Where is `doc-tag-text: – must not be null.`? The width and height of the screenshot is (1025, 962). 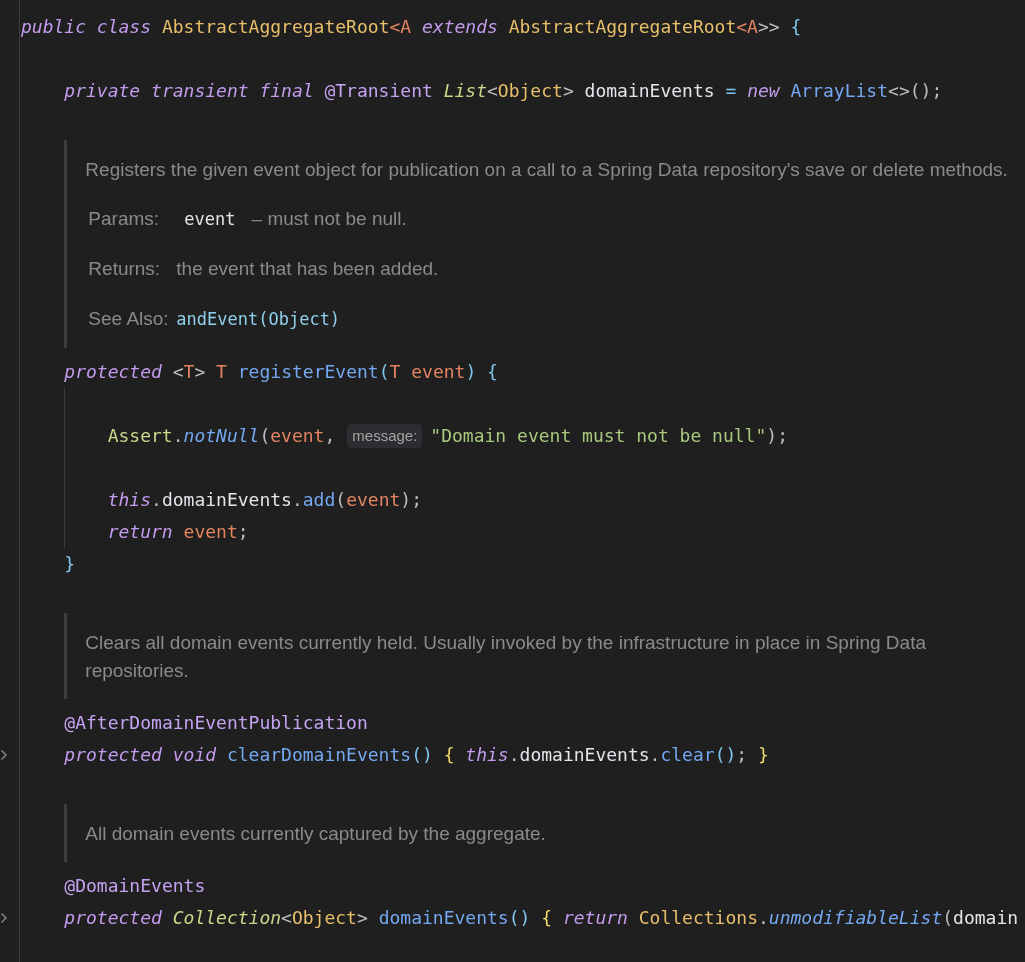 doc-tag-text: – must not be null. is located at coordinates (329, 219).